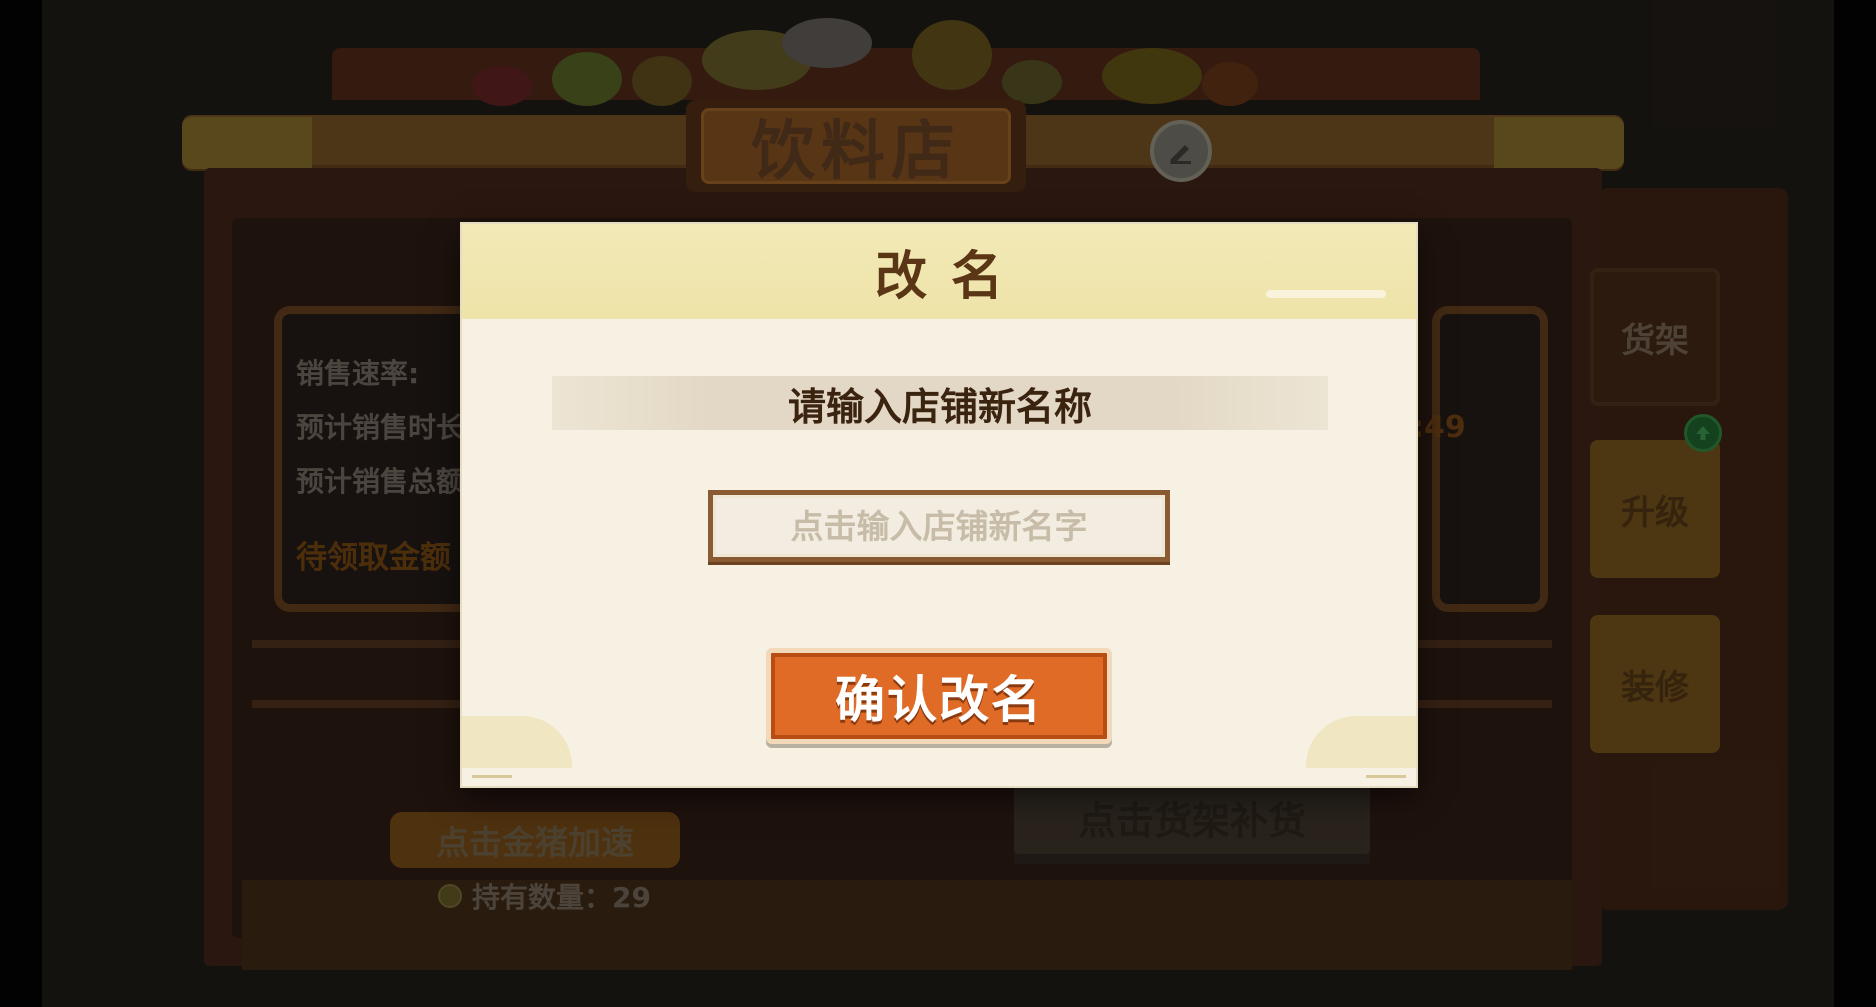 The image size is (1876, 1007). What do you see at coordinates (939, 526) in the screenshot?
I see `shop-name-input` at bounding box center [939, 526].